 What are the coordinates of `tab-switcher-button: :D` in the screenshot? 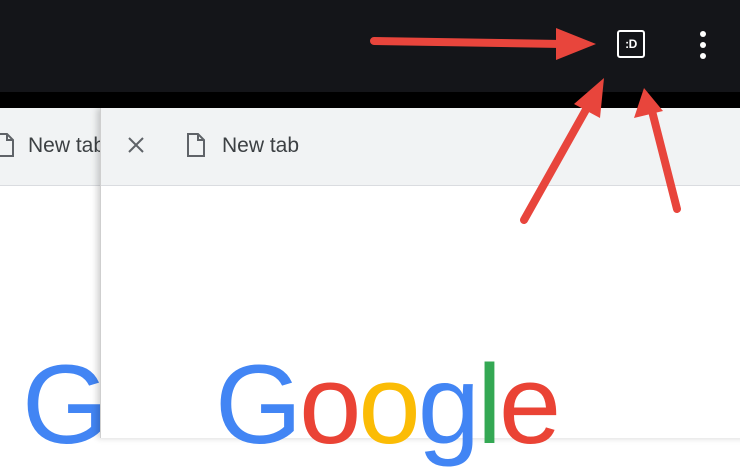 It's located at (631, 44).